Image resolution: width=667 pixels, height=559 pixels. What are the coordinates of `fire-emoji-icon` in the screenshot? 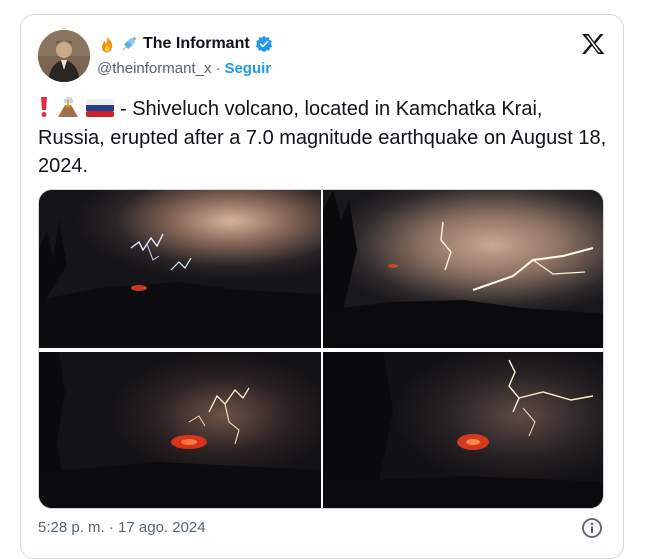 It's located at (107, 44).